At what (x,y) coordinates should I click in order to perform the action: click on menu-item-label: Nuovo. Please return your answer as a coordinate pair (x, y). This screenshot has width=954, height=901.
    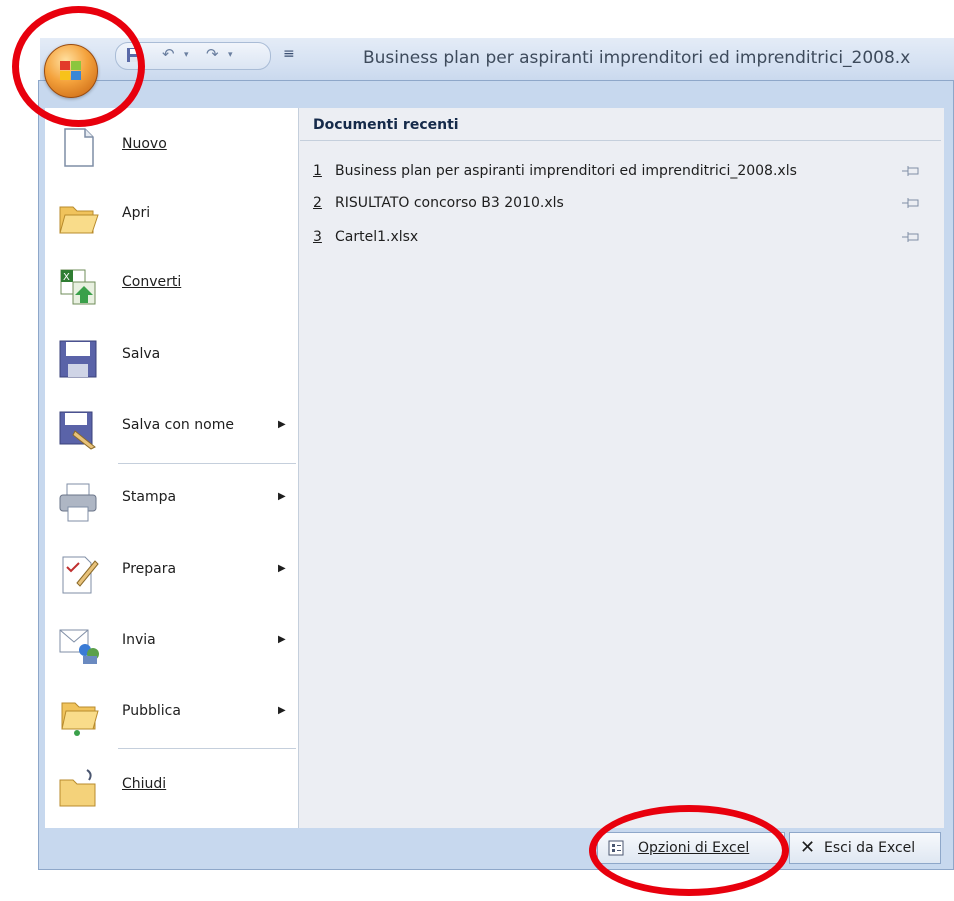
    Looking at the image, I should click on (144, 144).